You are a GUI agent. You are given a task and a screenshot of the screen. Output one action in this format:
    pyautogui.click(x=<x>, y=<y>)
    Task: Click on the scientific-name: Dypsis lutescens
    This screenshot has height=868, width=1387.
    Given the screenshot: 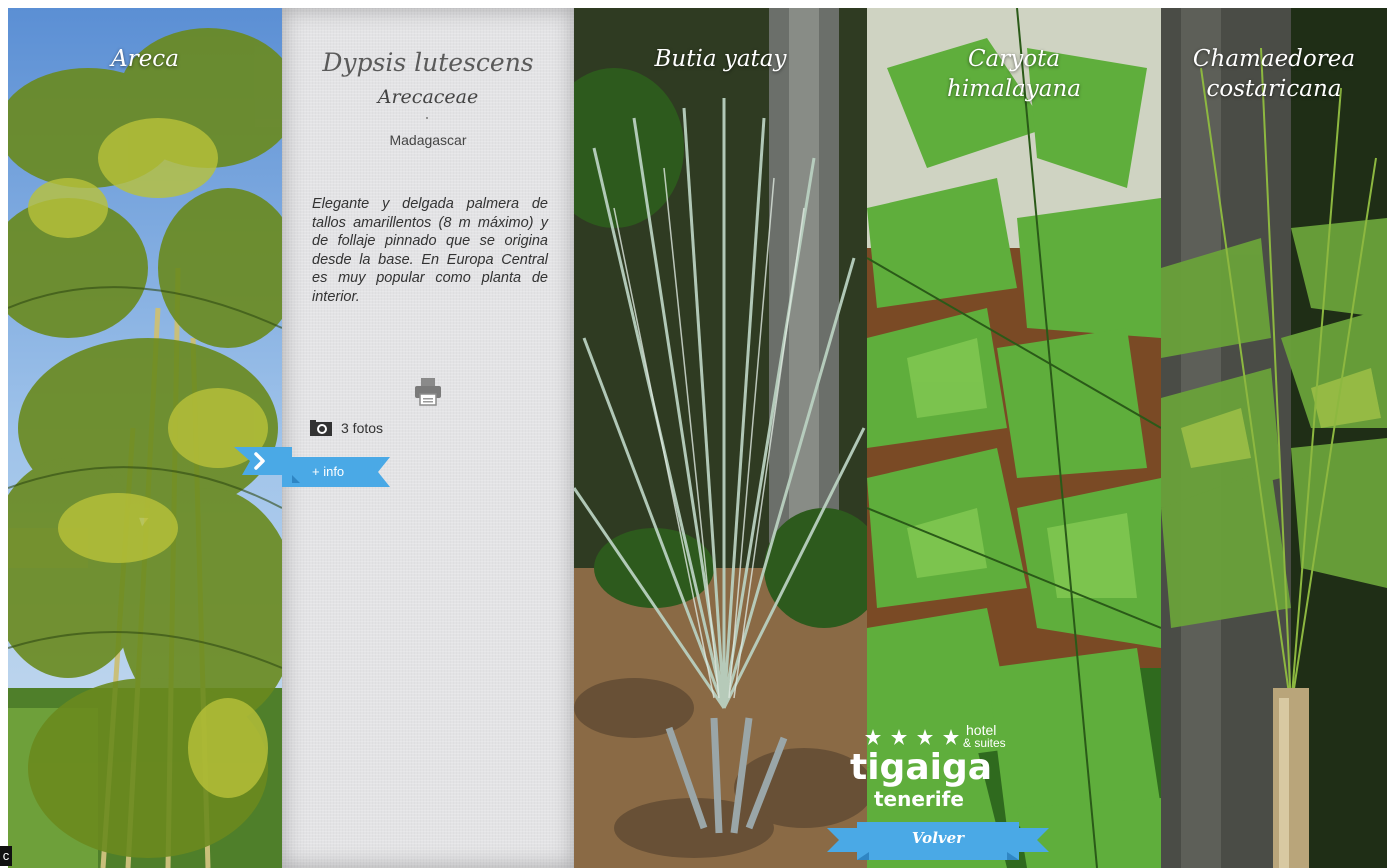 What is the action you would take?
    pyautogui.click(x=428, y=62)
    